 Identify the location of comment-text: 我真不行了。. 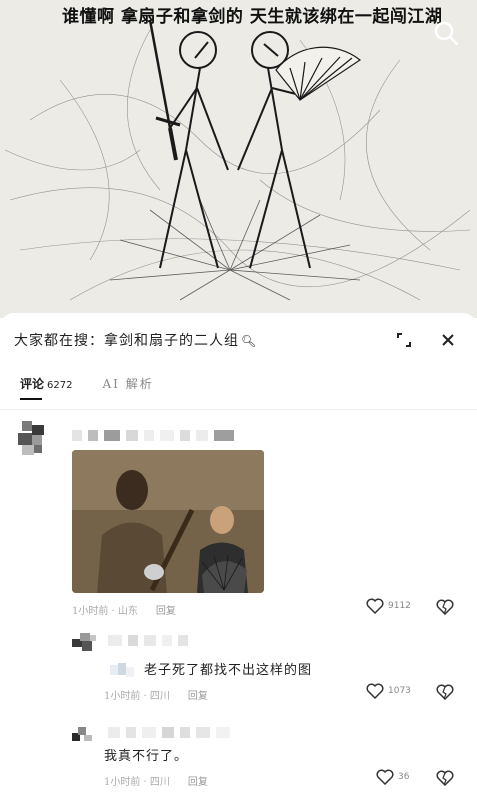
(146, 756).